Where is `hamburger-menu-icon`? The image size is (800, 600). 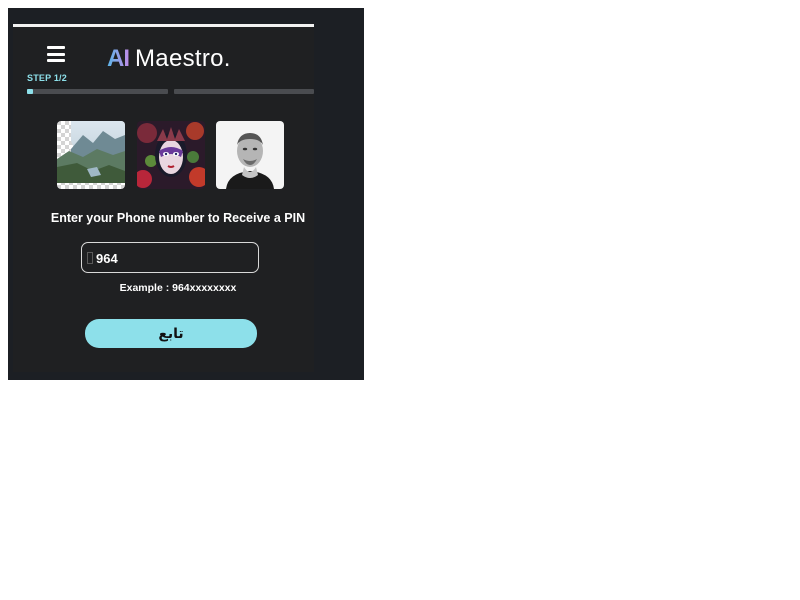
hamburger-menu-icon is located at coordinates (56, 54).